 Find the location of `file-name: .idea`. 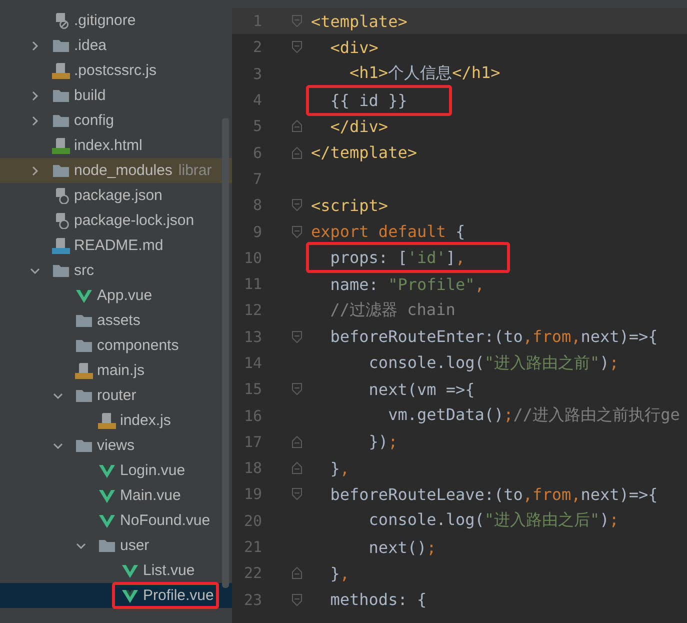

file-name: .idea is located at coordinates (90, 45).